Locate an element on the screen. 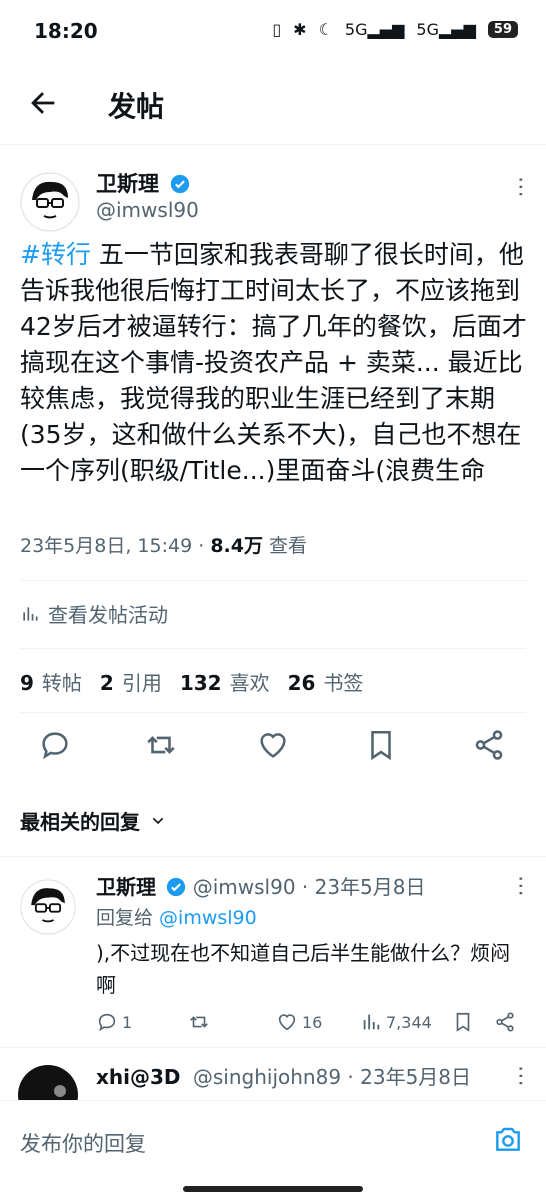  moon-icon: ☾ is located at coordinates (325, 29).